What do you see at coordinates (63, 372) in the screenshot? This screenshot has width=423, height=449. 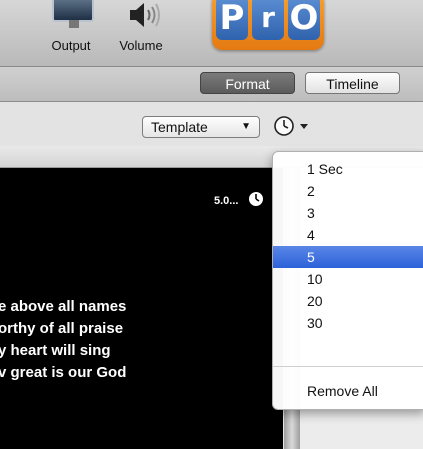 I see `lyric-line: v great is our God` at bounding box center [63, 372].